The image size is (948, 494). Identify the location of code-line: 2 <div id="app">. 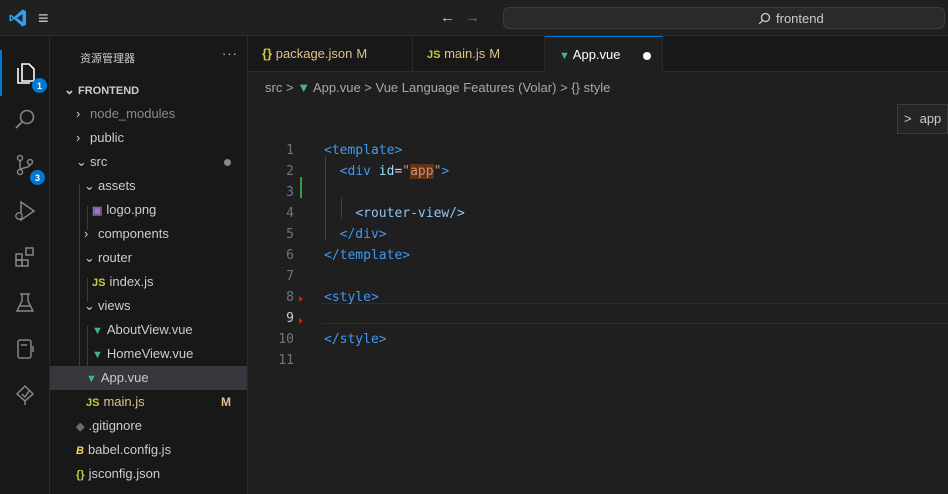
(598, 171).